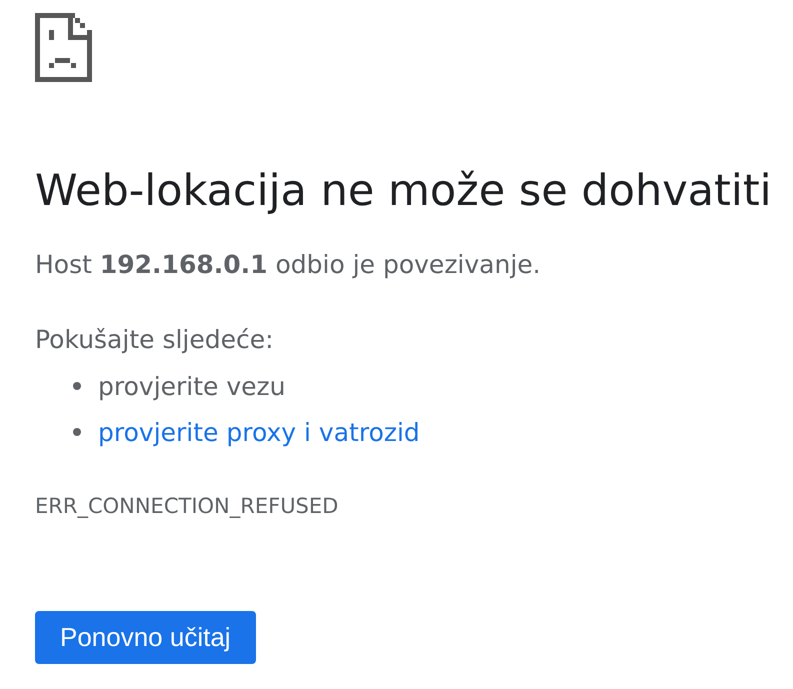  I want to click on suggestion-text: provjerite vezu, so click(192, 386).